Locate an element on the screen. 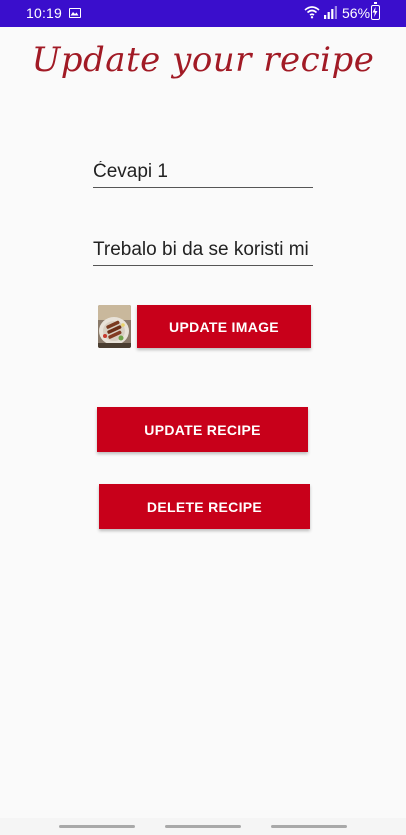  status-time: 10:19 is located at coordinates (44, 13).